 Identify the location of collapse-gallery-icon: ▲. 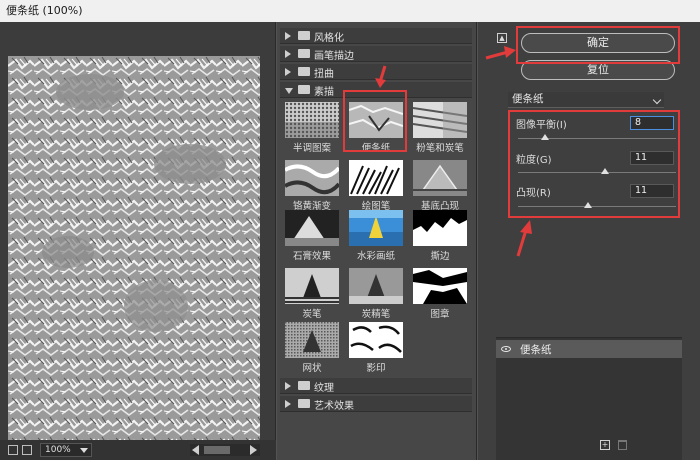
(502, 38).